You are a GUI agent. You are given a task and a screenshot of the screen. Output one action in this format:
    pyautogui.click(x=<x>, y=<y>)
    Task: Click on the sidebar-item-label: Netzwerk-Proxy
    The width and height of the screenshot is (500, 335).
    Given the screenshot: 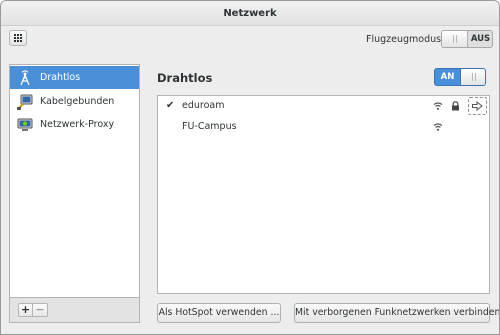 What is the action you would take?
    pyautogui.click(x=77, y=124)
    